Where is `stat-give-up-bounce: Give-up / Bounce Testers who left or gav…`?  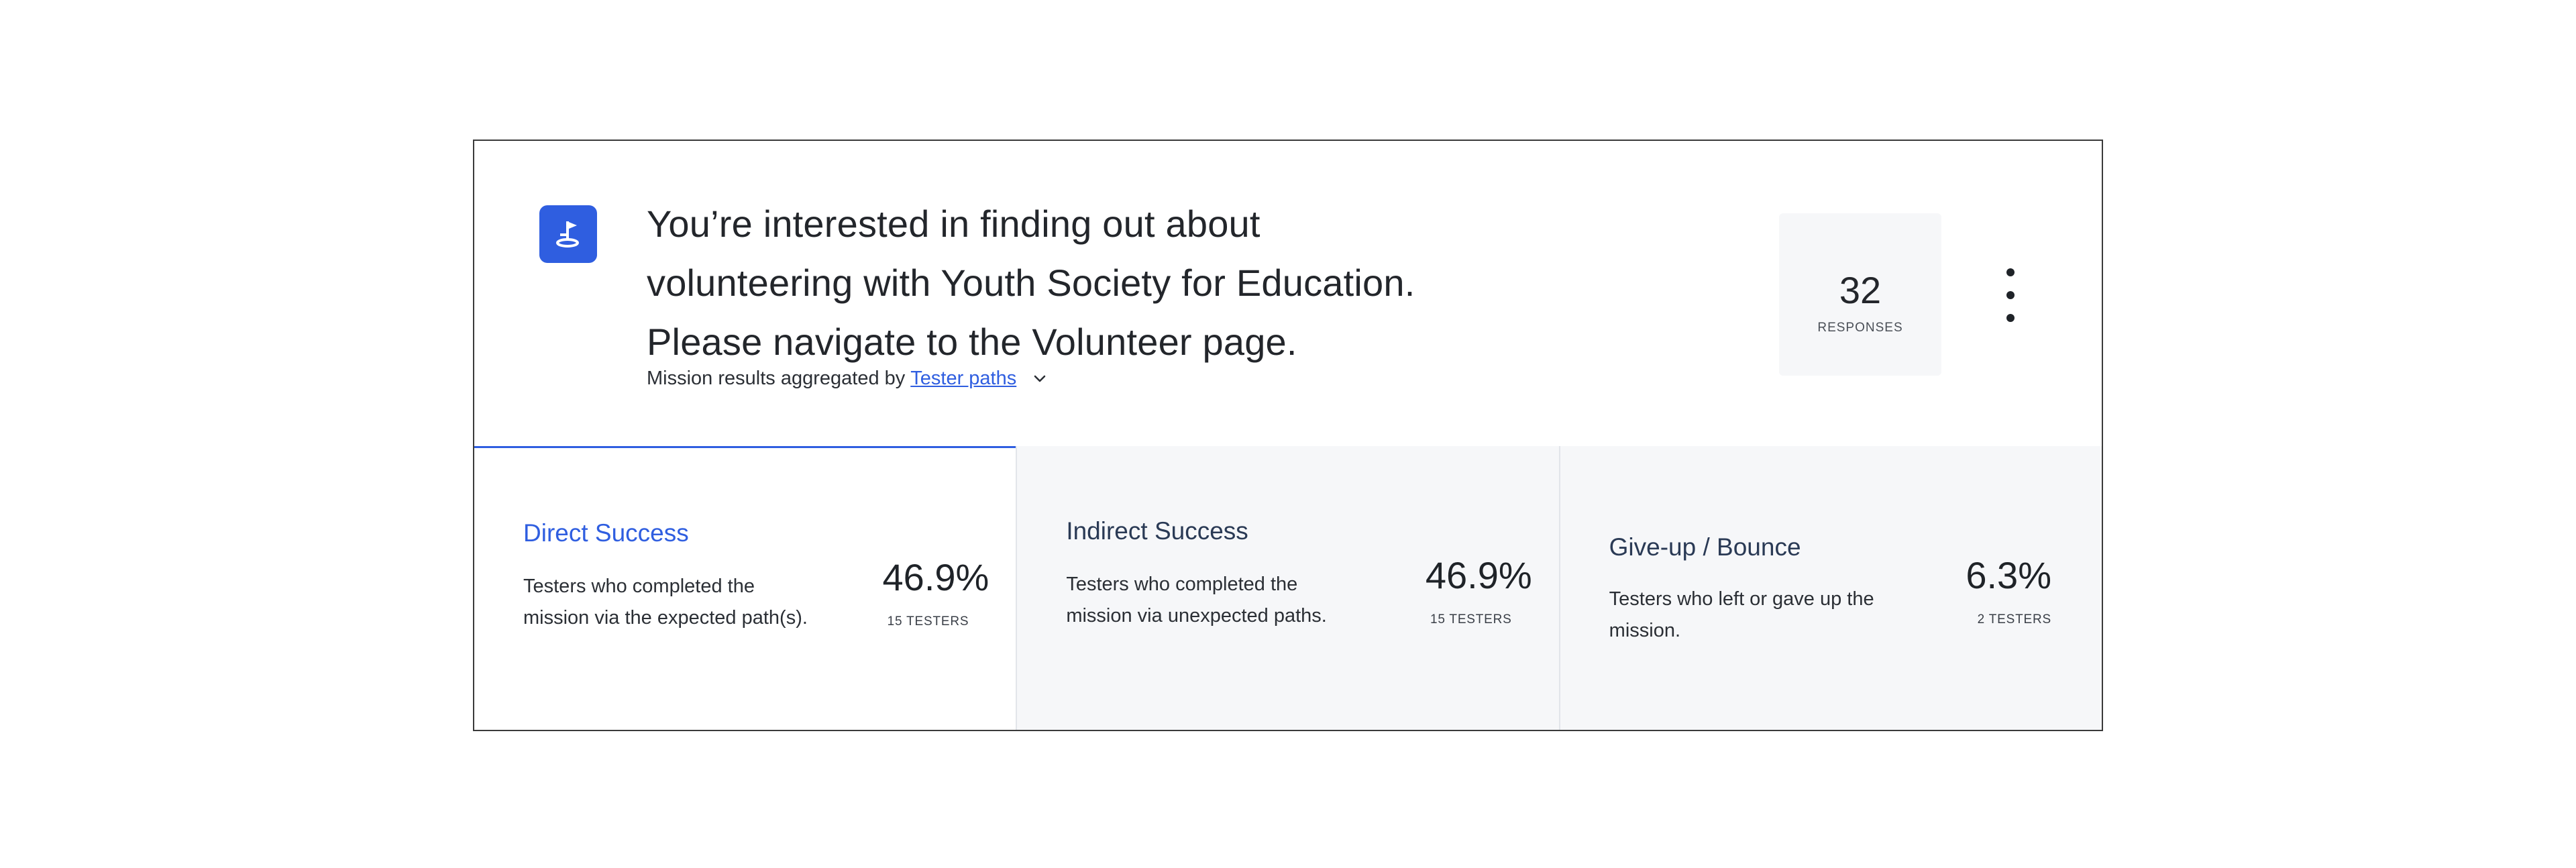
stat-give-up-bounce: Give-up / Bounce Testers who left or gav… is located at coordinates (1830, 588).